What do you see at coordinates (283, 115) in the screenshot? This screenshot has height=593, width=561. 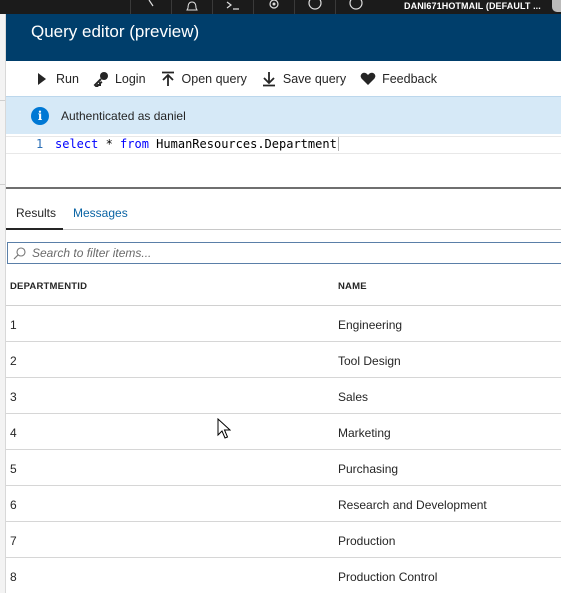 I see `auth-info-banner: i Authenticated as daniel` at bounding box center [283, 115].